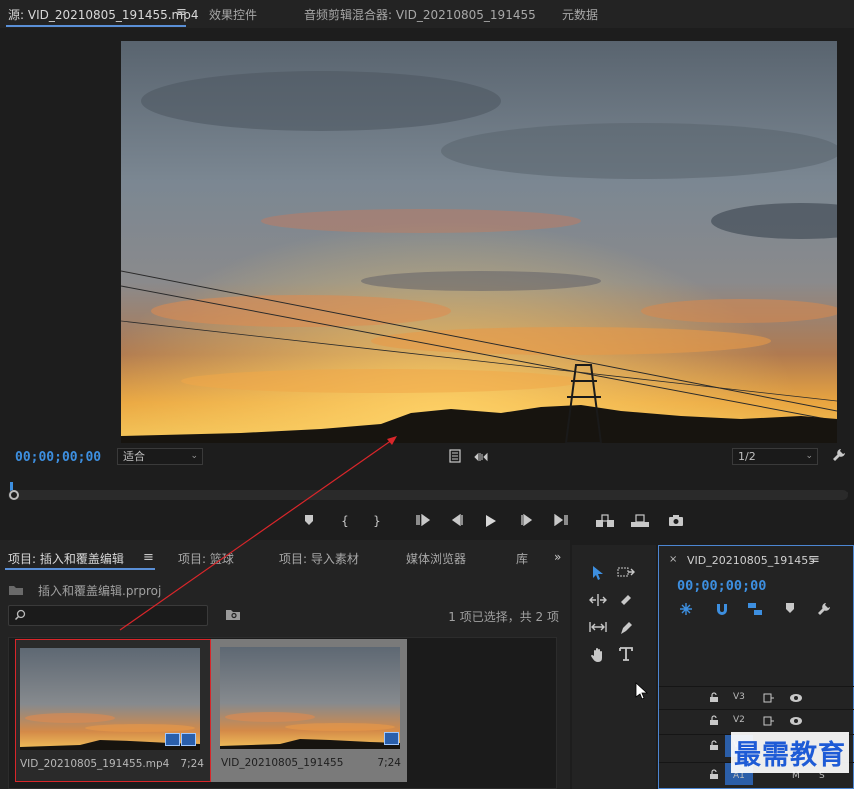 The width and height of the screenshot is (854, 789). I want to click on tab-project-basketball: 项目: 篮球, so click(206, 558).